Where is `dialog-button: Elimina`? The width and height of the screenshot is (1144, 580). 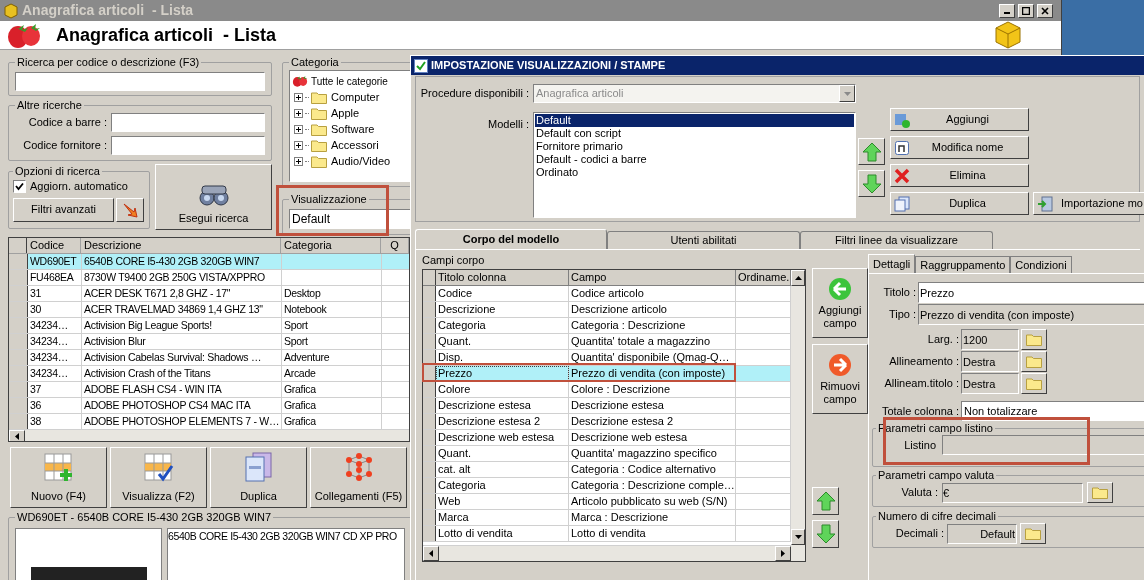
dialog-button: Elimina is located at coordinates (959, 175).